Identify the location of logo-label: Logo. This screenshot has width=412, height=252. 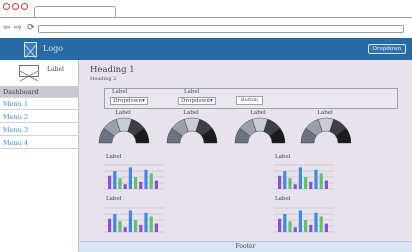
(53, 48).